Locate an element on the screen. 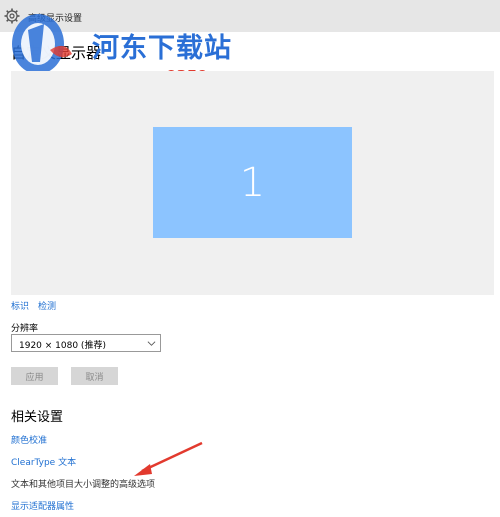  identify-link: 标识 is located at coordinates (20, 305).